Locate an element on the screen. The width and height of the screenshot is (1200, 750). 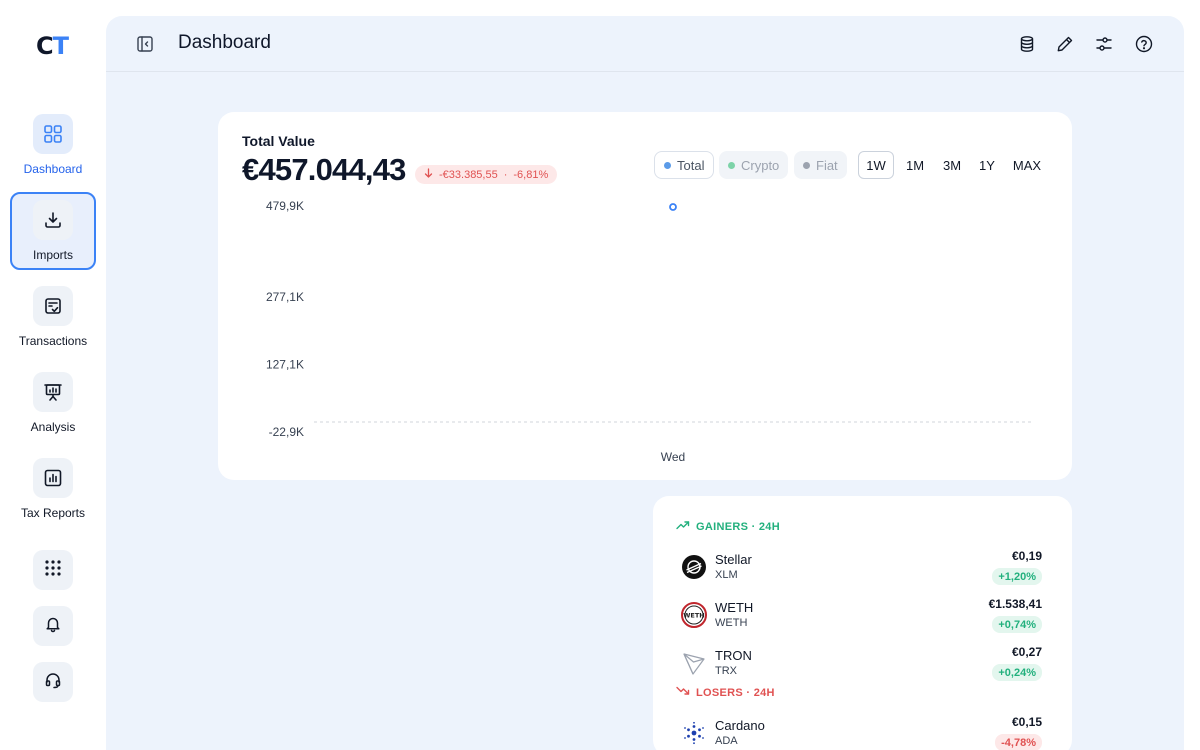
legend-fiat-toggle: Fiat is located at coordinates (820, 165).